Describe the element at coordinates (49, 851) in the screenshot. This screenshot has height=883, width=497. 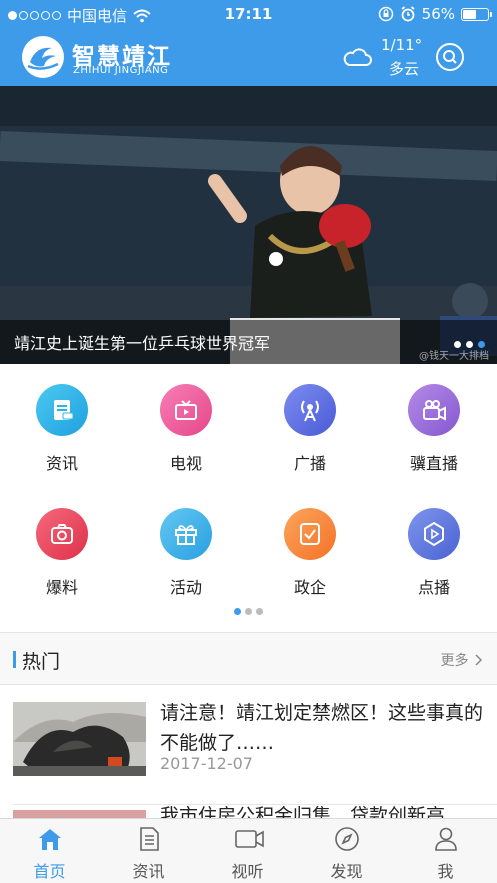
I see `tab-home: 首页` at that location.